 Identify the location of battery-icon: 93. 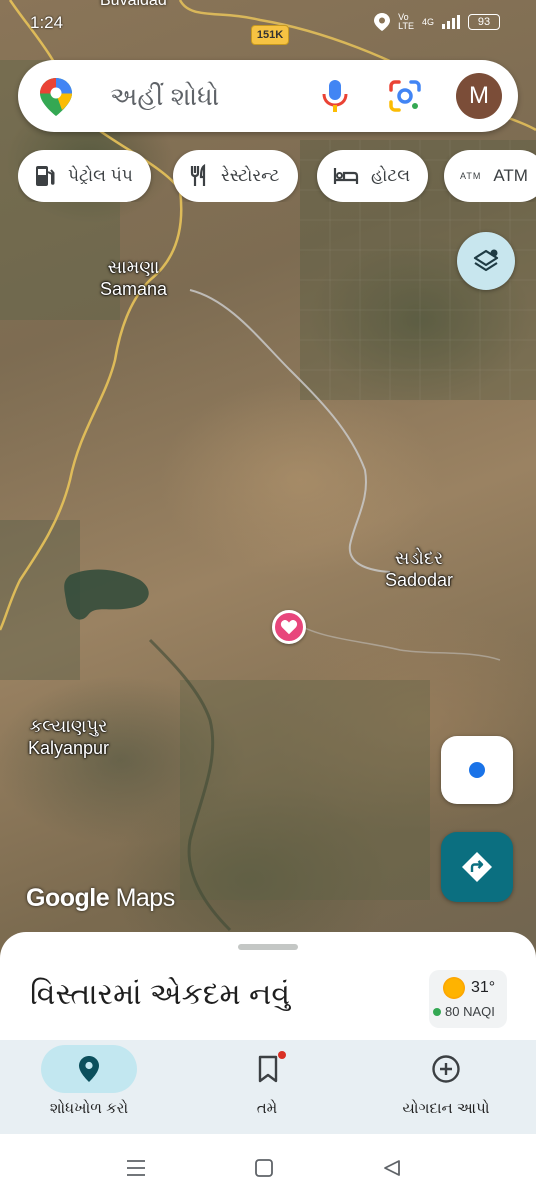
(484, 22).